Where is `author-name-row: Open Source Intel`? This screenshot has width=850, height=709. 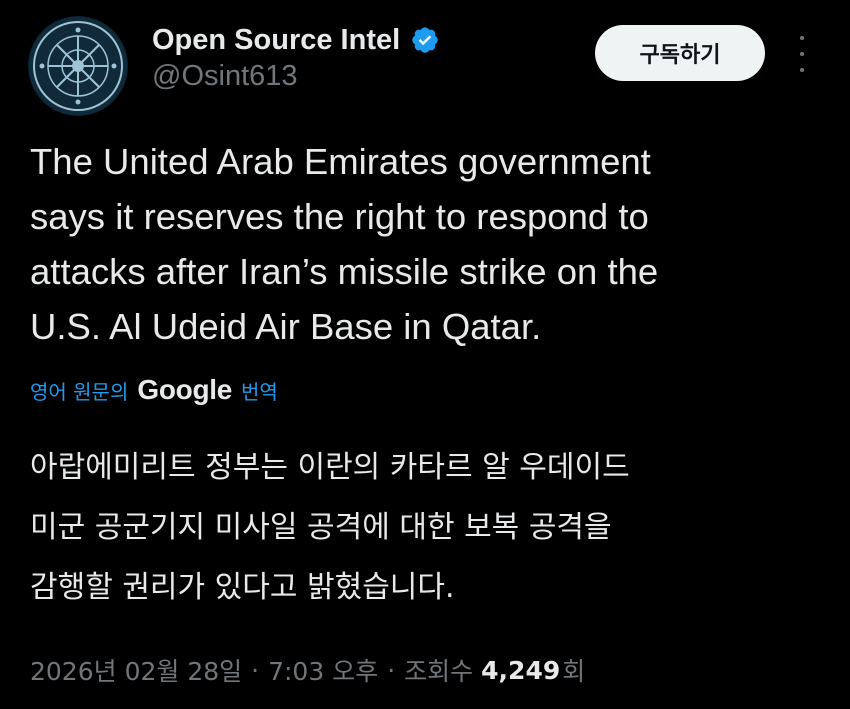 author-name-row: Open Source Intel is located at coordinates (296, 40).